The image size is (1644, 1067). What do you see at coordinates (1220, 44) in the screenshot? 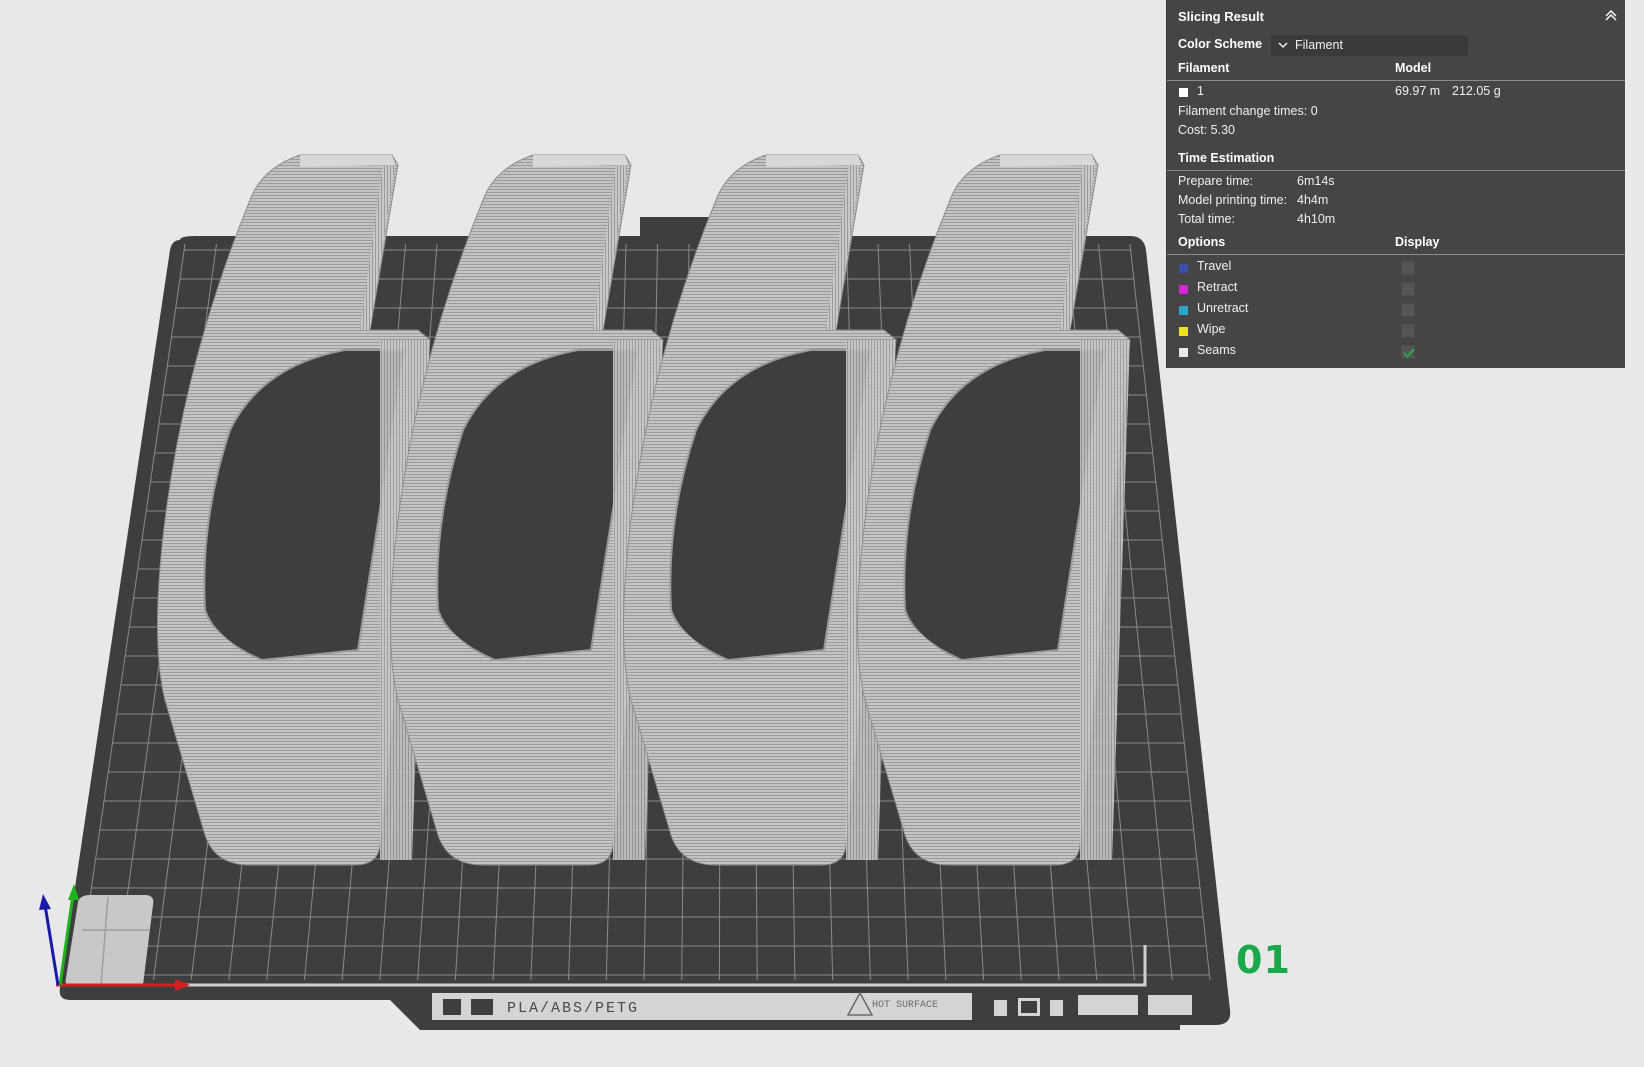
I see `color-scheme-label: Color Scheme` at bounding box center [1220, 44].